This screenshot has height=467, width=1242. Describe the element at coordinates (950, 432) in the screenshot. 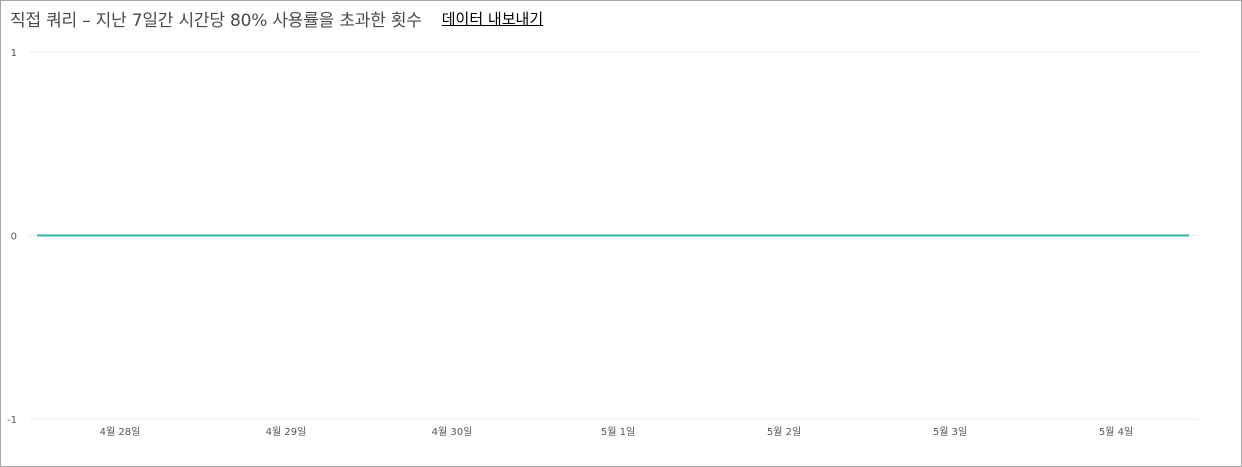

I see `x-tick-label: 5월 3일` at that location.